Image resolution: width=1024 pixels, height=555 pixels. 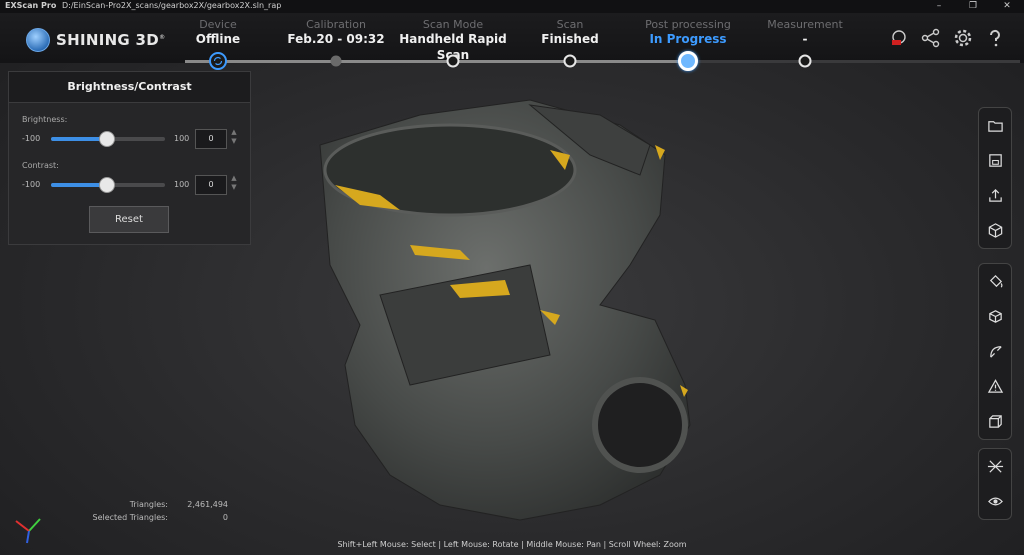 I want to click on maximize-button: ❐, so click(x=973, y=6).